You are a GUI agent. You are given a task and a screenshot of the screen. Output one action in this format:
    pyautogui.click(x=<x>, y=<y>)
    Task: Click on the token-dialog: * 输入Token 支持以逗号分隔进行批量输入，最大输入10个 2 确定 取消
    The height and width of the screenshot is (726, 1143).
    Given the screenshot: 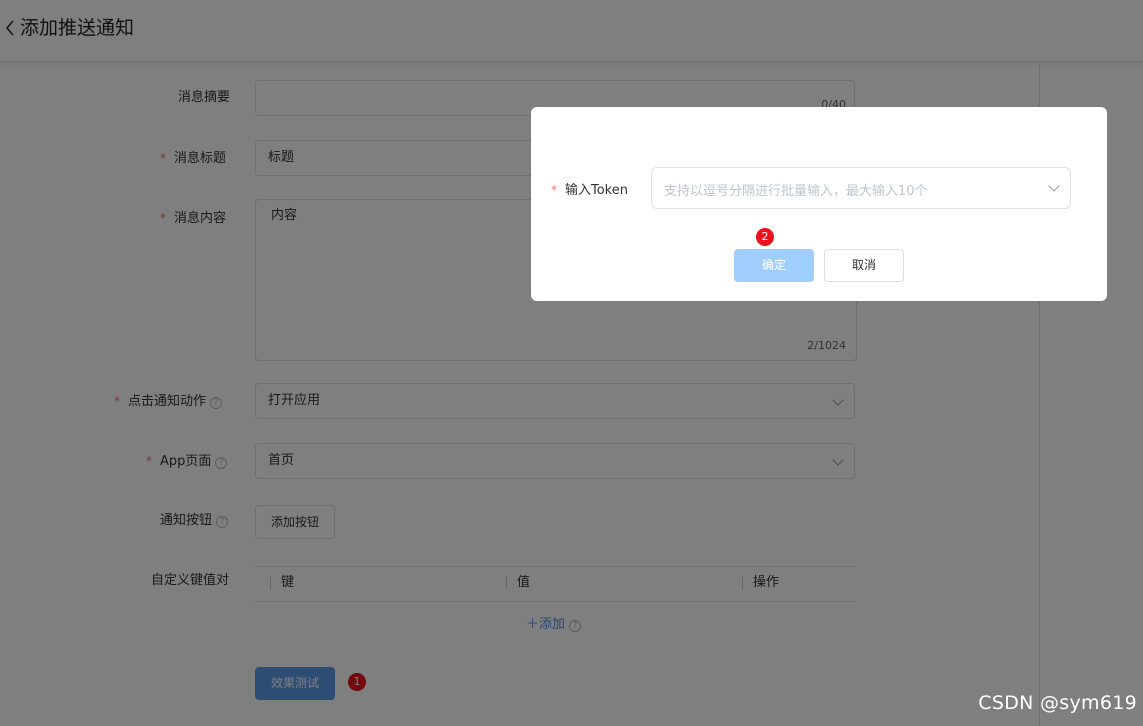 What is the action you would take?
    pyautogui.click(x=819, y=204)
    